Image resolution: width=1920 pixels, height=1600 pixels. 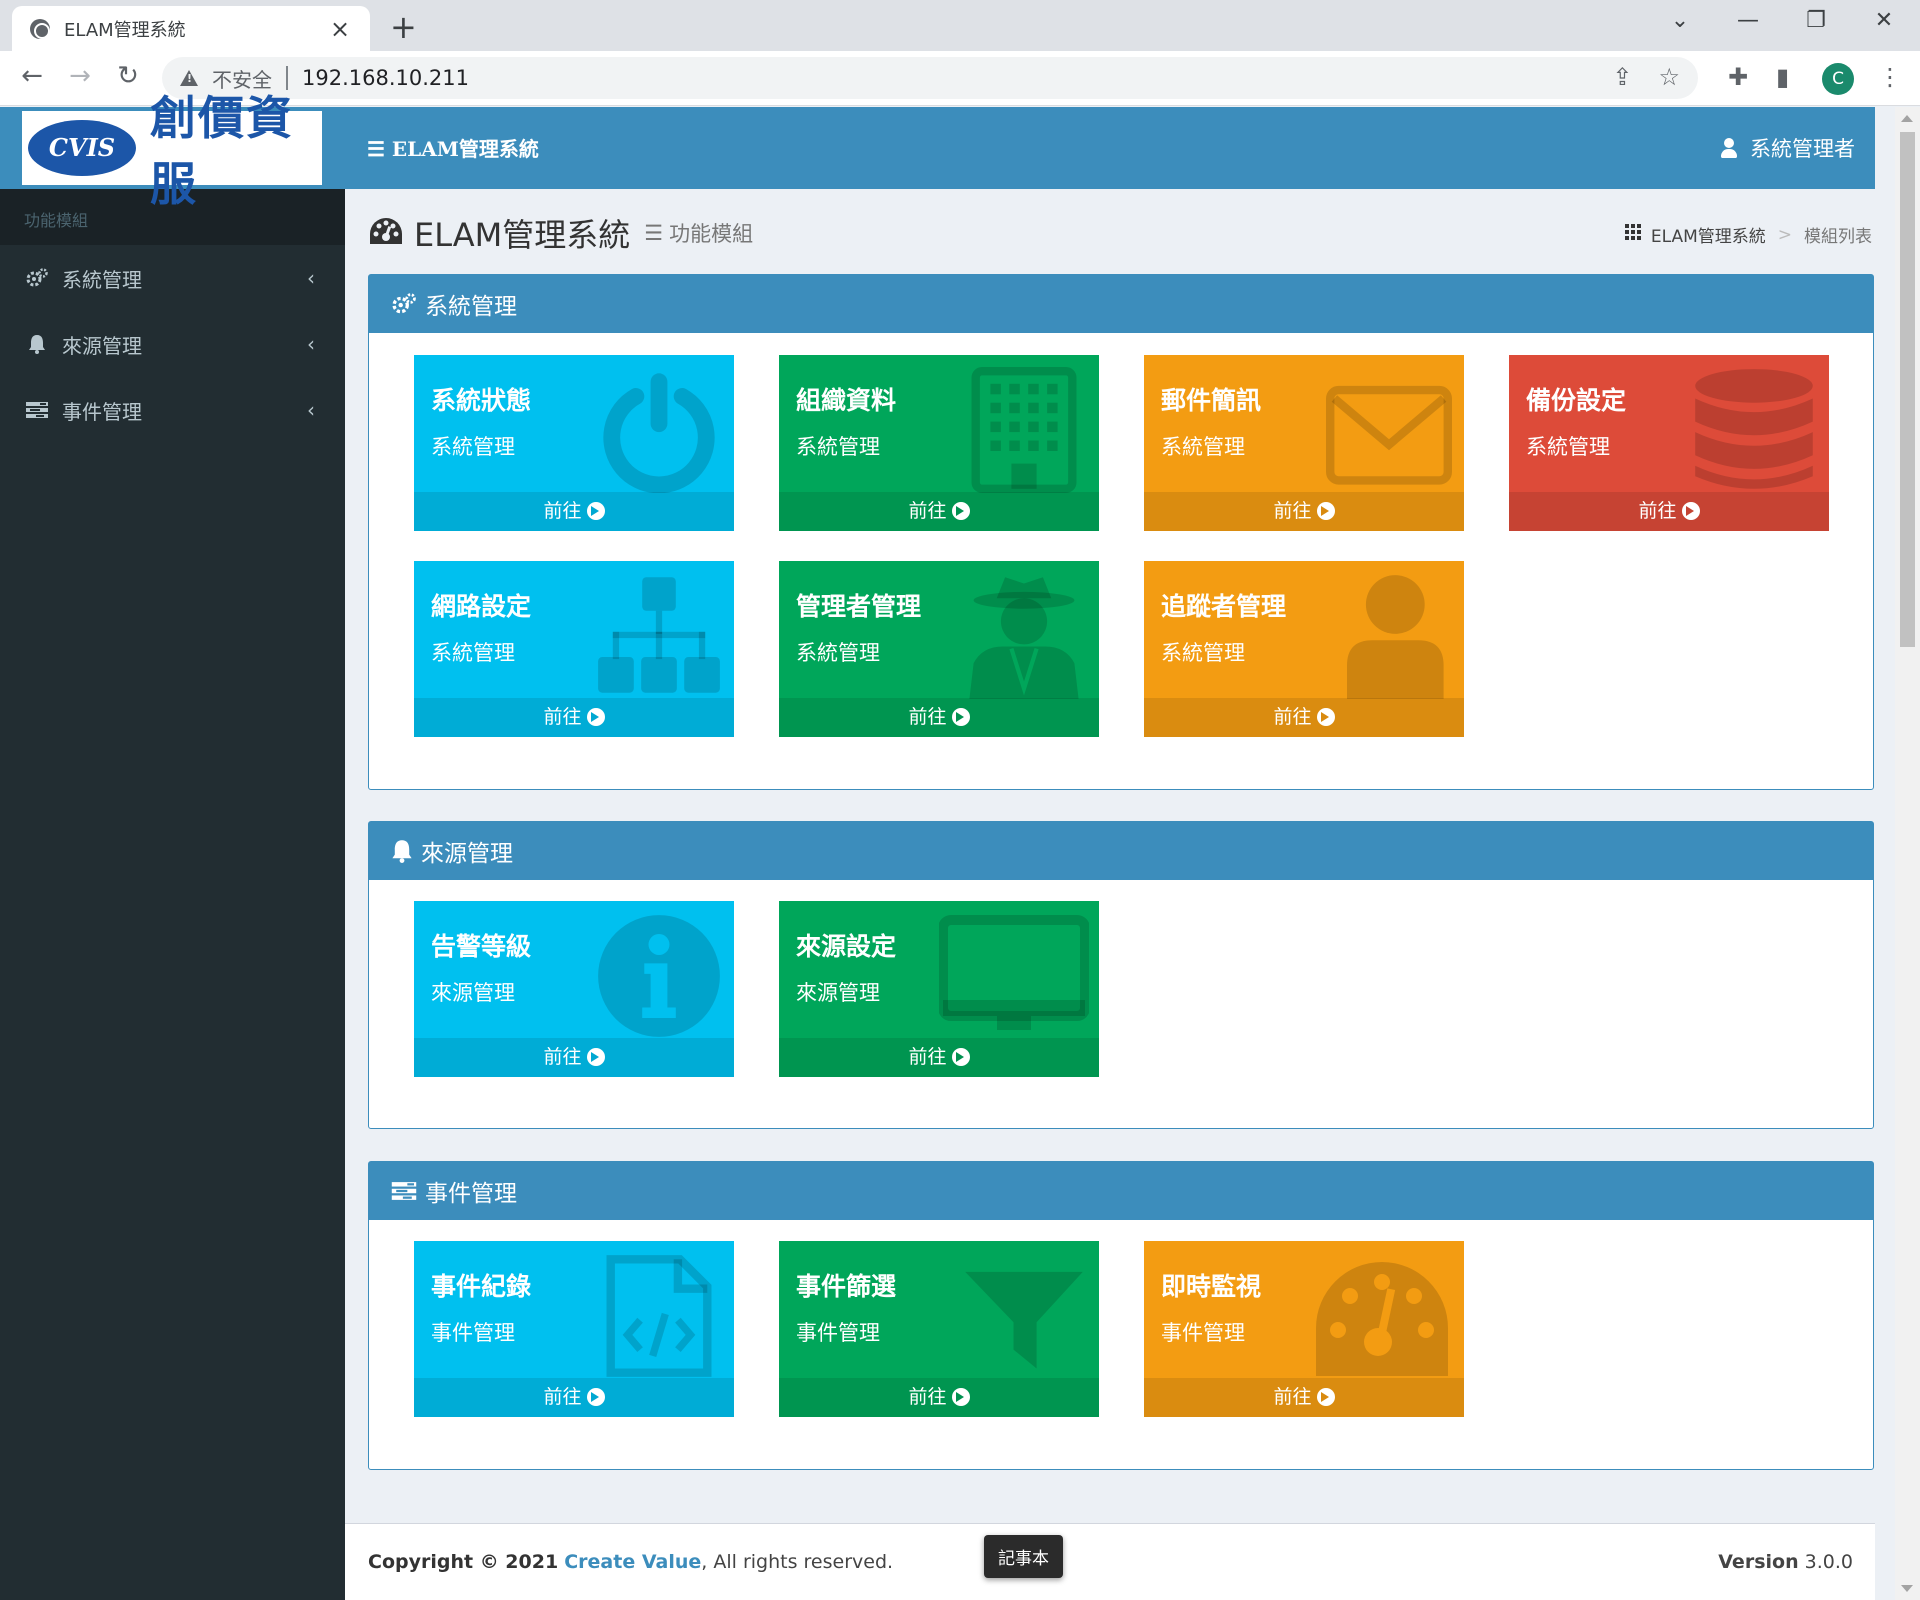 What do you see at coordinates (403, 27) in the screenshot?
I see `new-tab-button: +` at bounding box center [403, 27].